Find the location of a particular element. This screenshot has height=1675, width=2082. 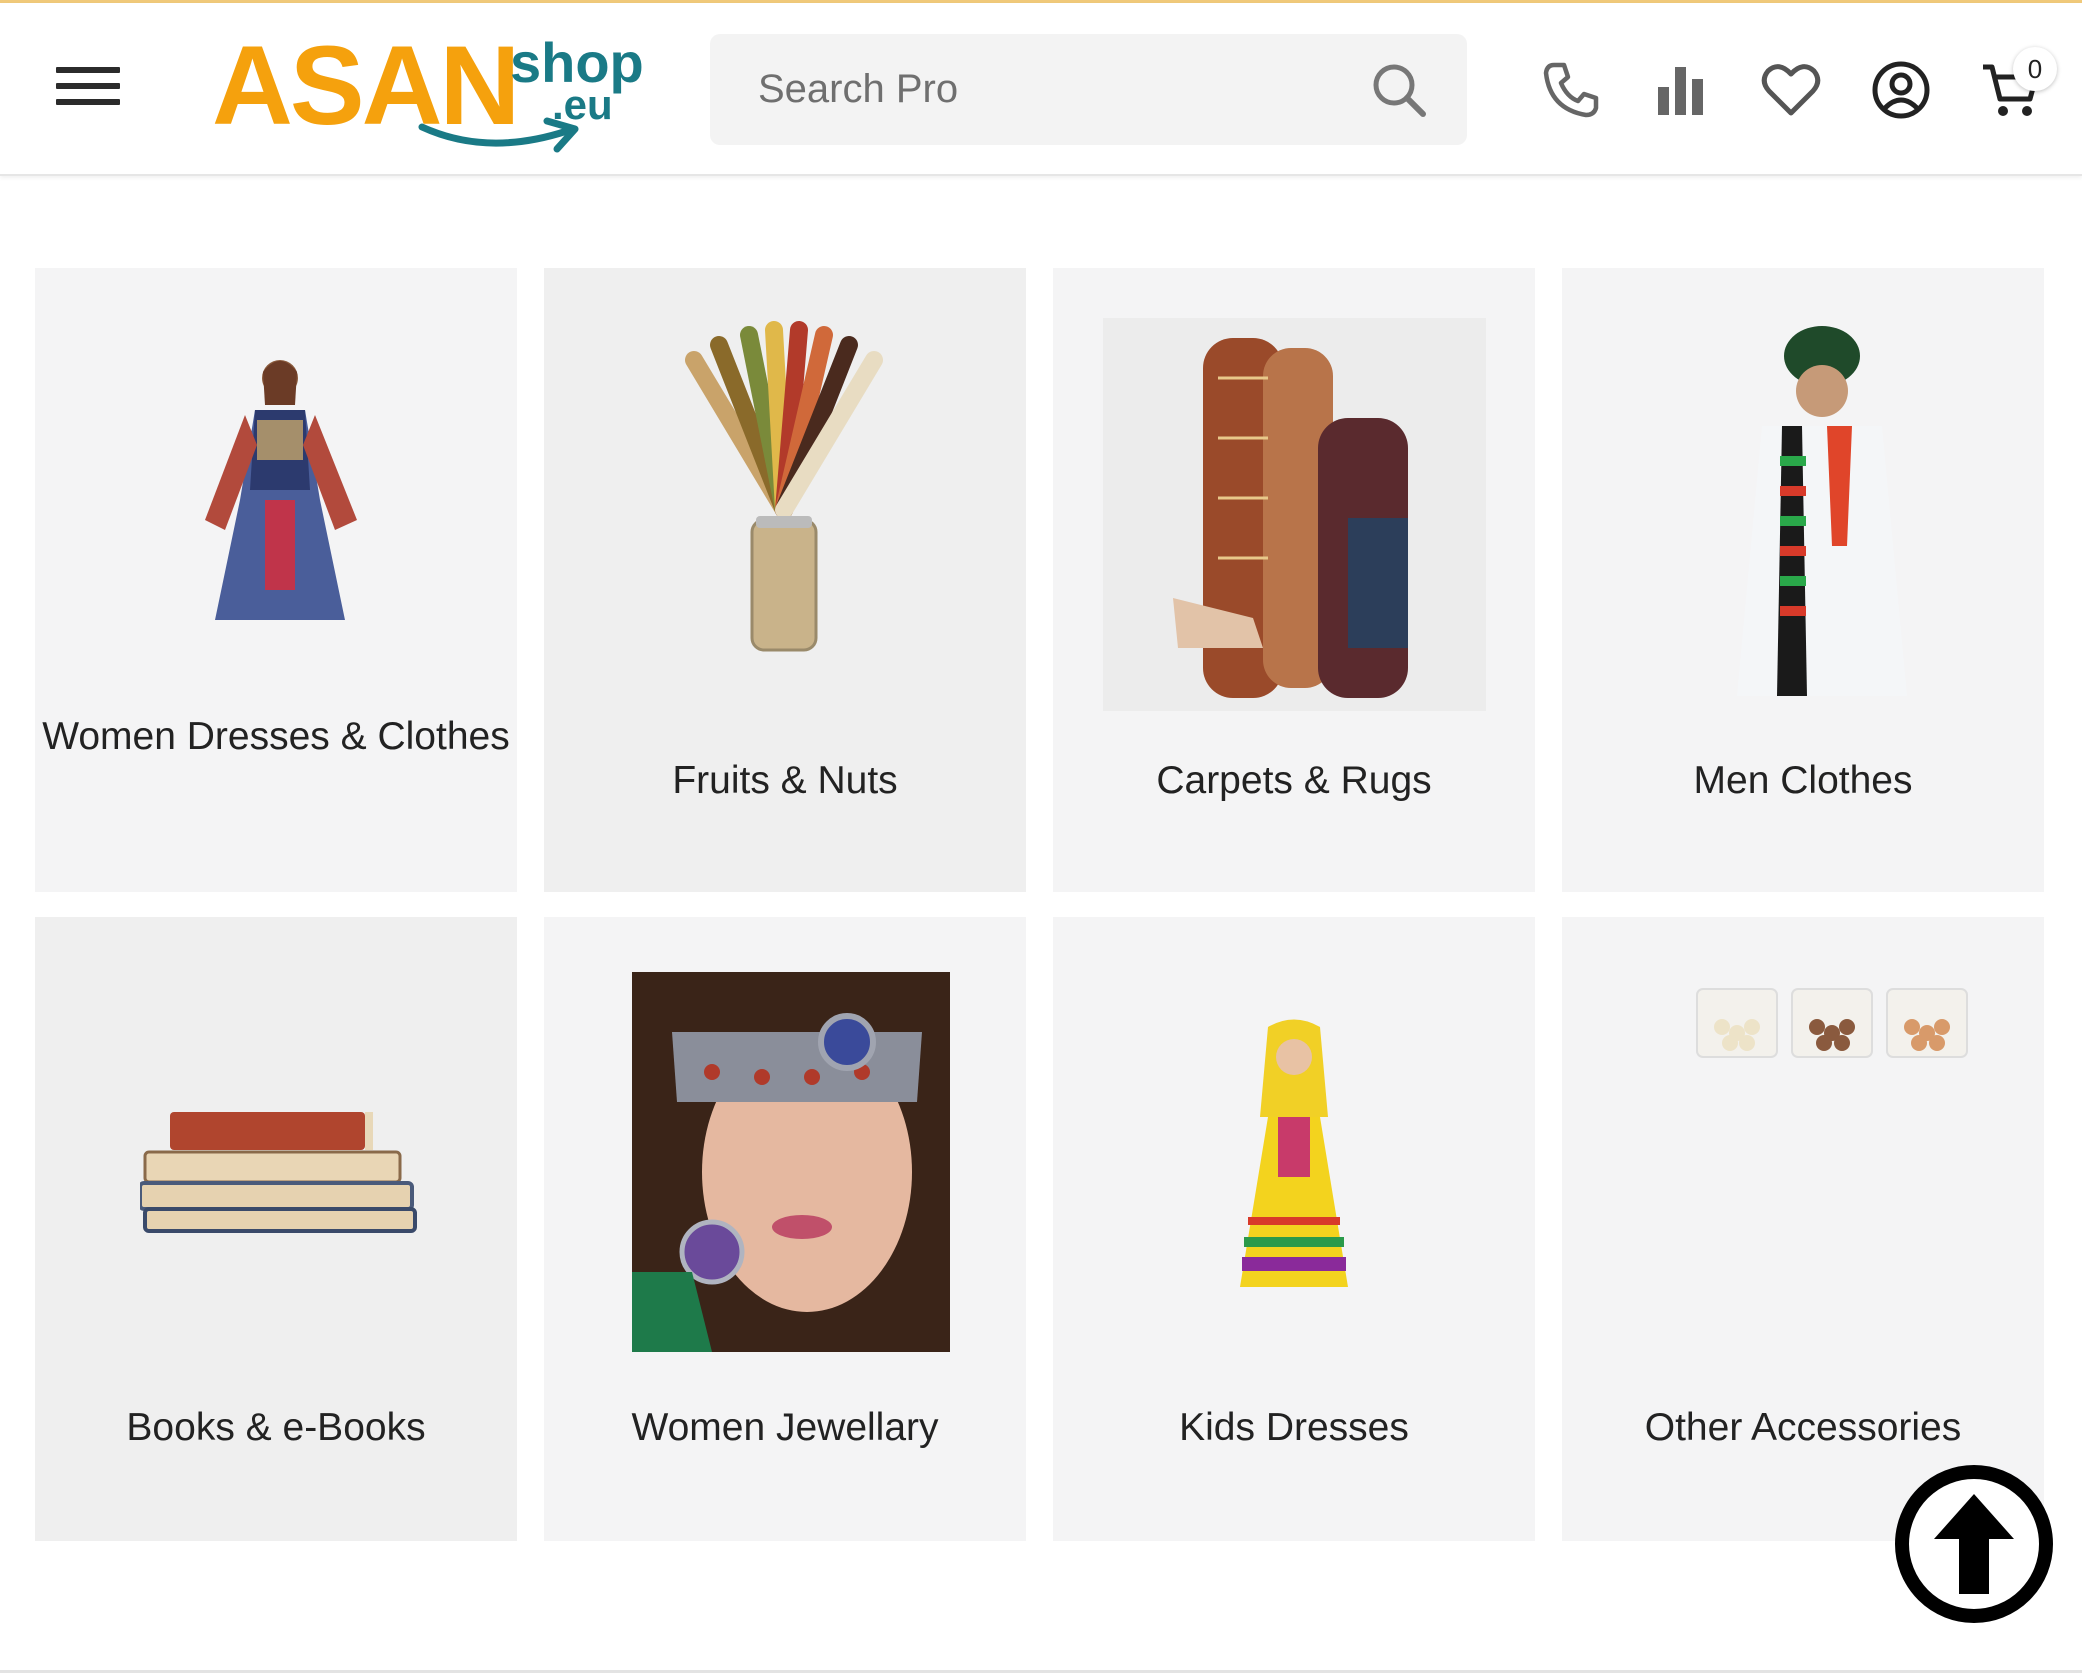

search-input is located at coordinates (1038, 89).